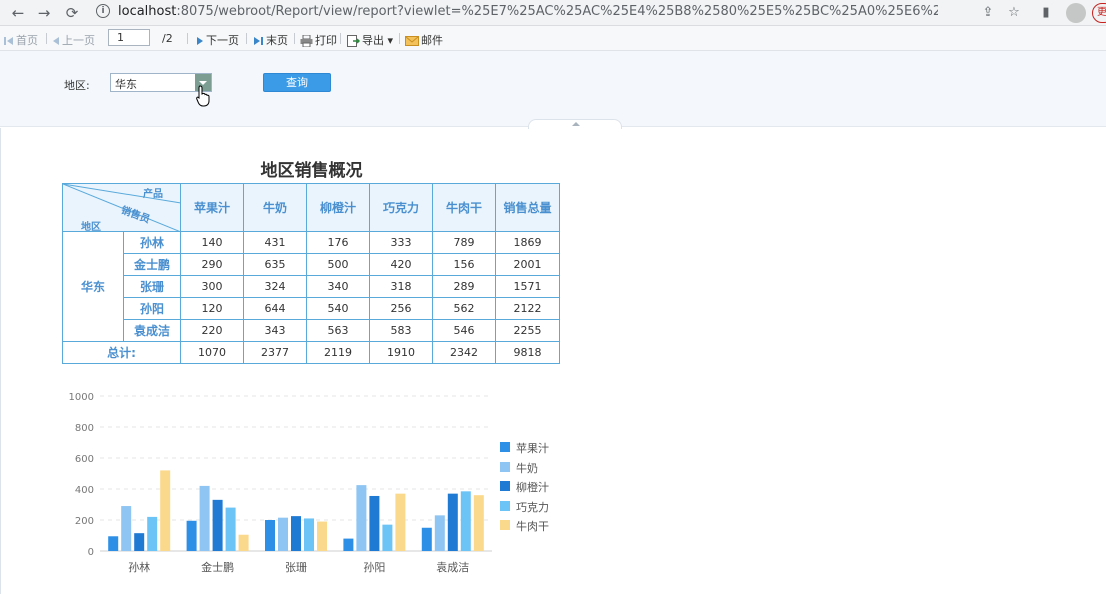  What do you see at coordinates (77, 85) in the screenshot?
I see `region-label: 地区:` at bounding box center [77, 85].